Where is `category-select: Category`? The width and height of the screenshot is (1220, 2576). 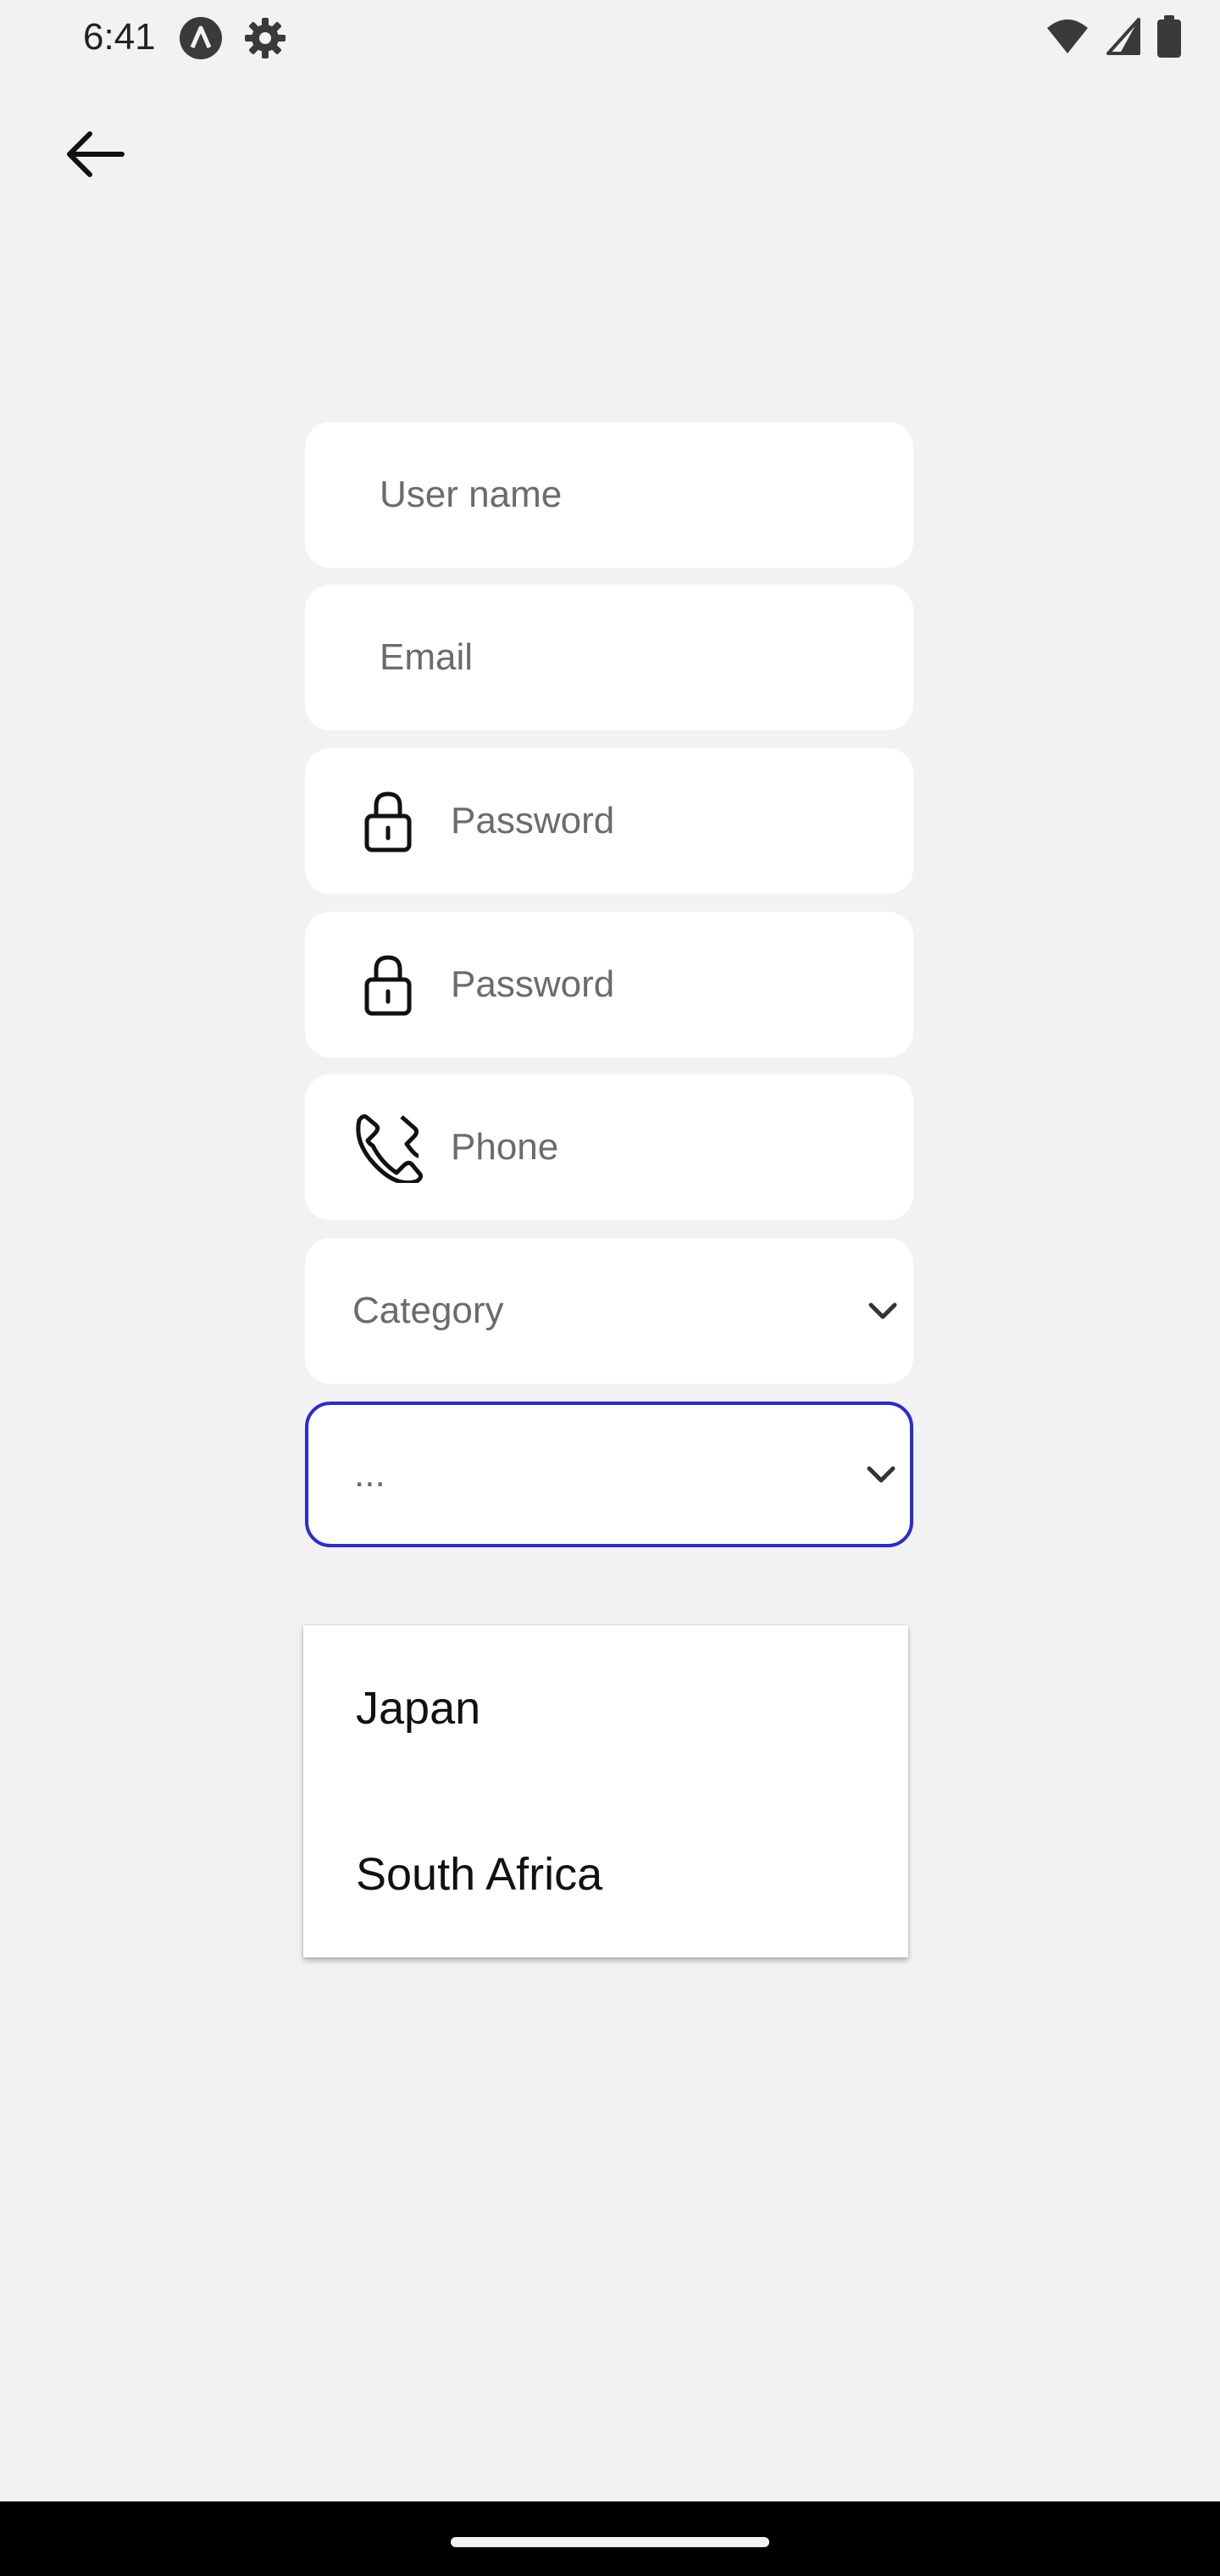 category-select: Category is located at coordinates (609, 1311).